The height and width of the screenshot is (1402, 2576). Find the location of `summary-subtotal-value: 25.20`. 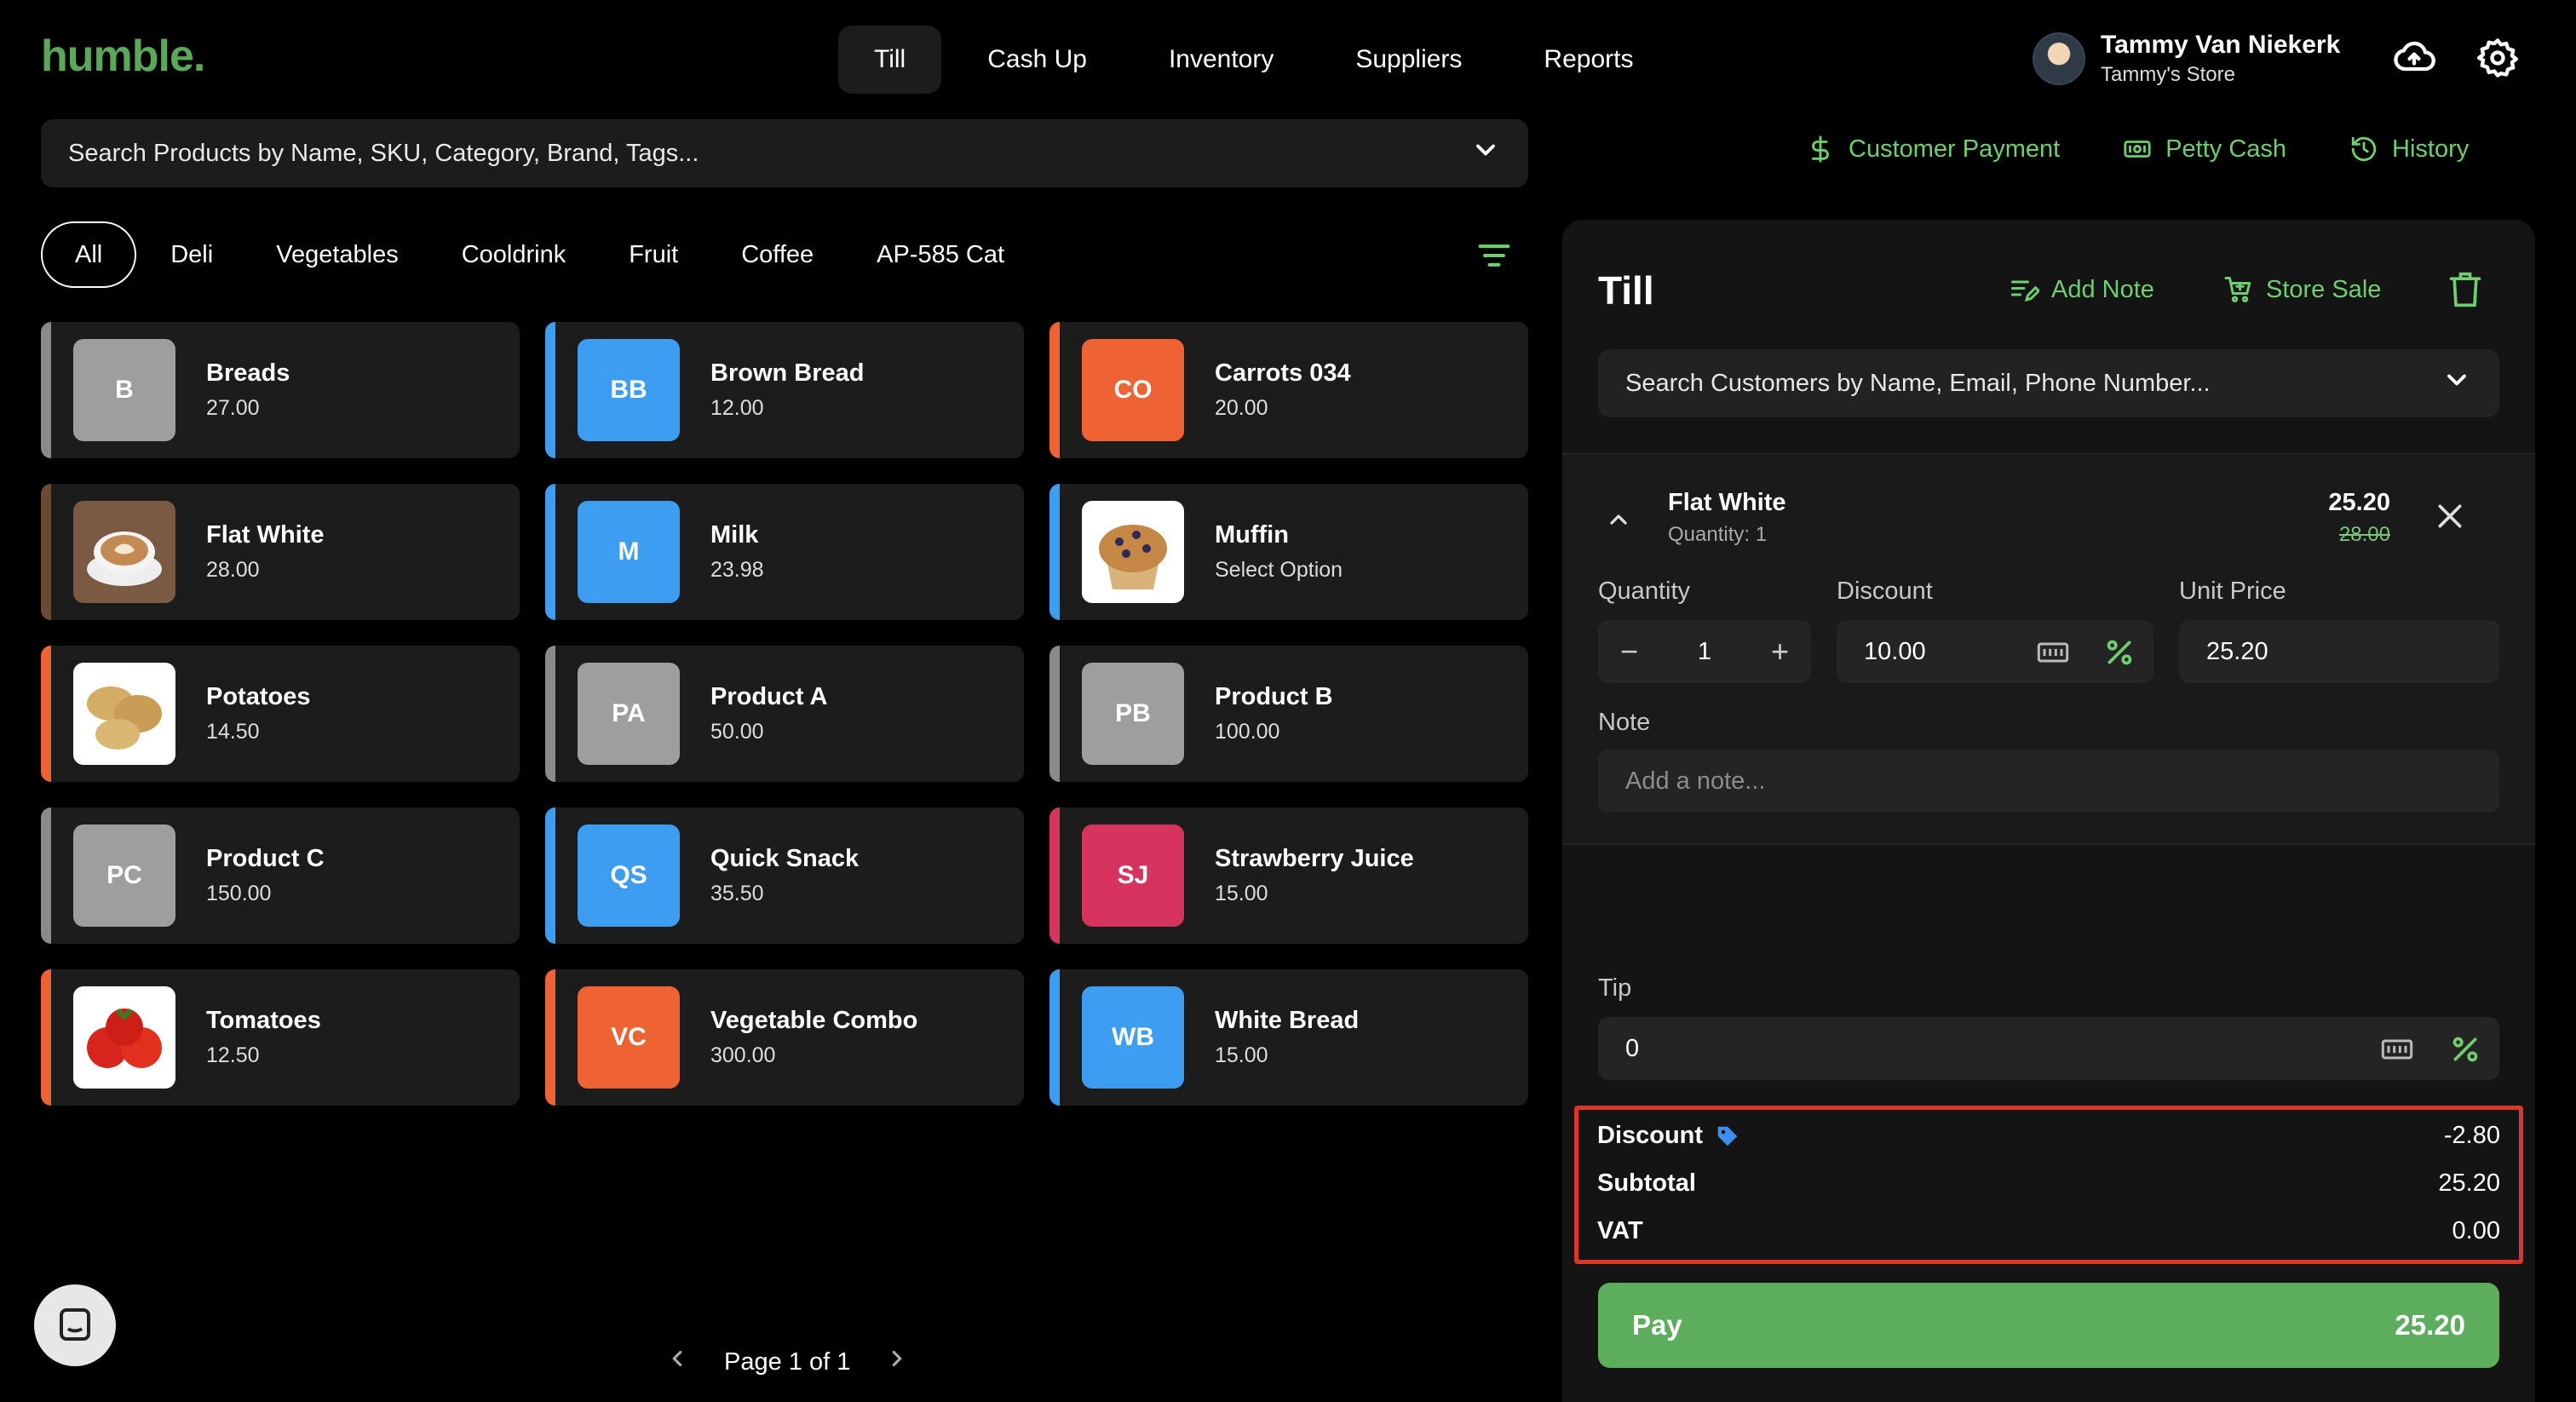

summary-subtotal-value: 25.20 is located at coordinates (2469, 1183).